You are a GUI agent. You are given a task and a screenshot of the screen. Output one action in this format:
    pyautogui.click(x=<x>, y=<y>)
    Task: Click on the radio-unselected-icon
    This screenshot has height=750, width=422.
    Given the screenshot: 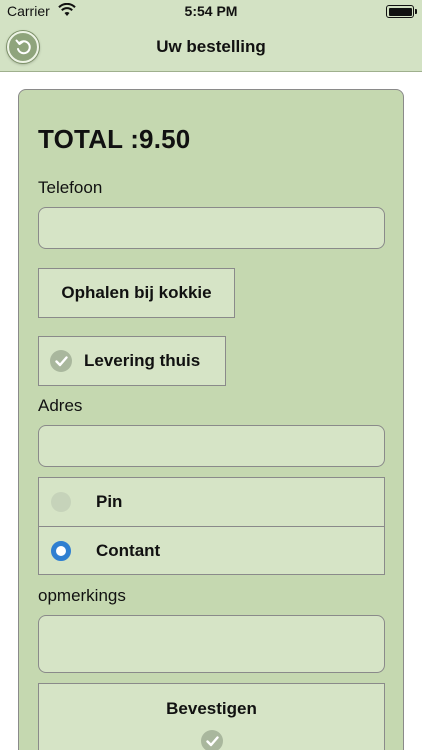 What is the action you would take?
    pyautogui.click(x=61, y=502)
    